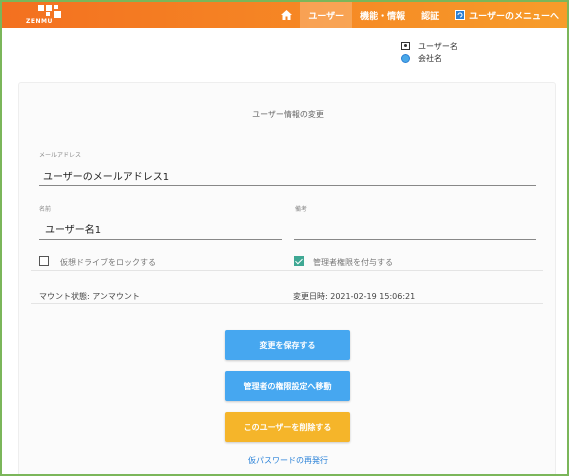 The width and height of the screenshot is (569, 476). I want to click on note-underline, so click(415, 239).